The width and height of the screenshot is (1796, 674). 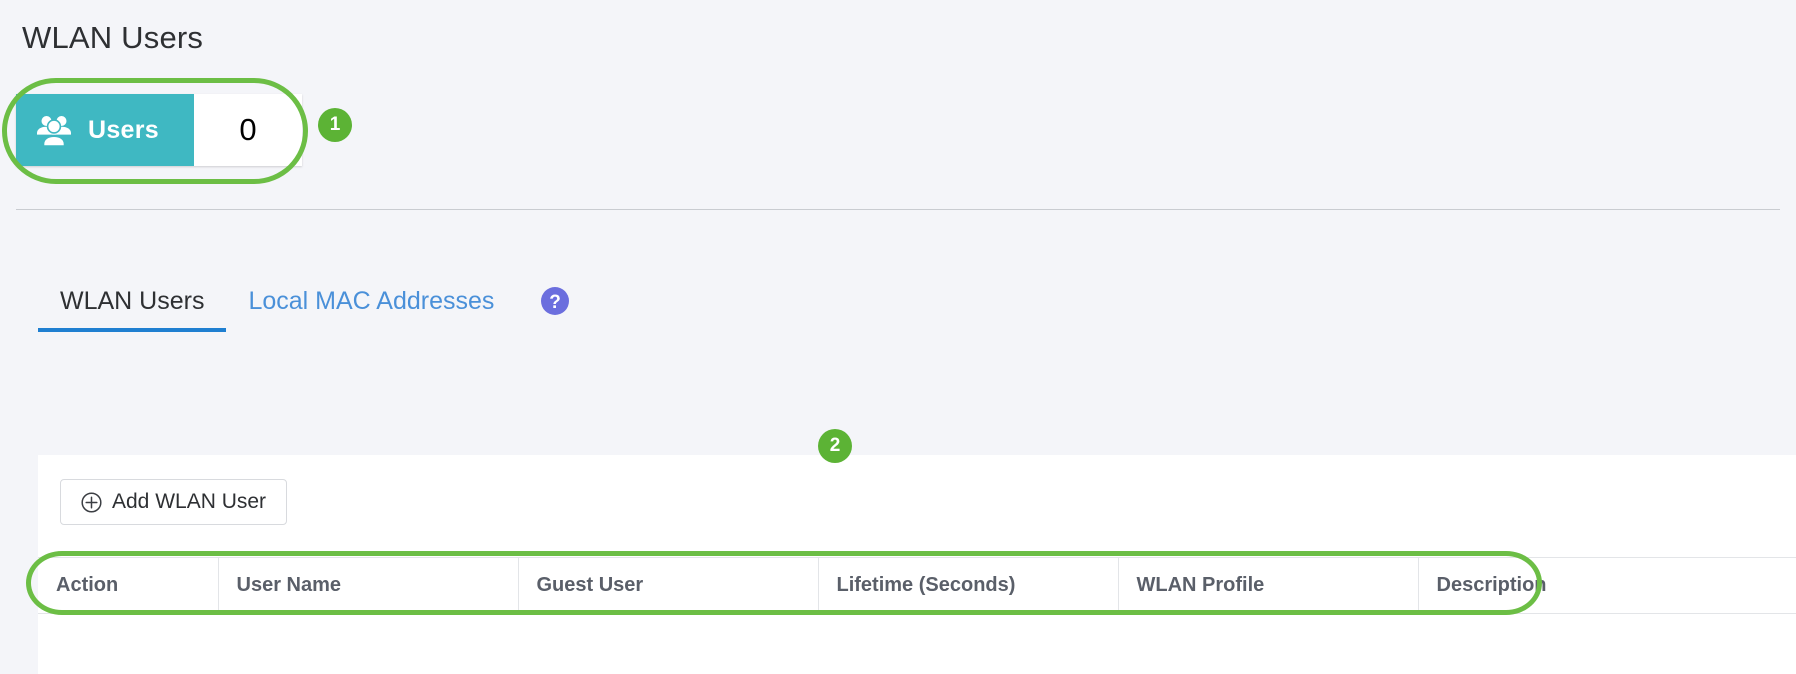 I want to click on users-group-icon, so click(x=54, y=131).